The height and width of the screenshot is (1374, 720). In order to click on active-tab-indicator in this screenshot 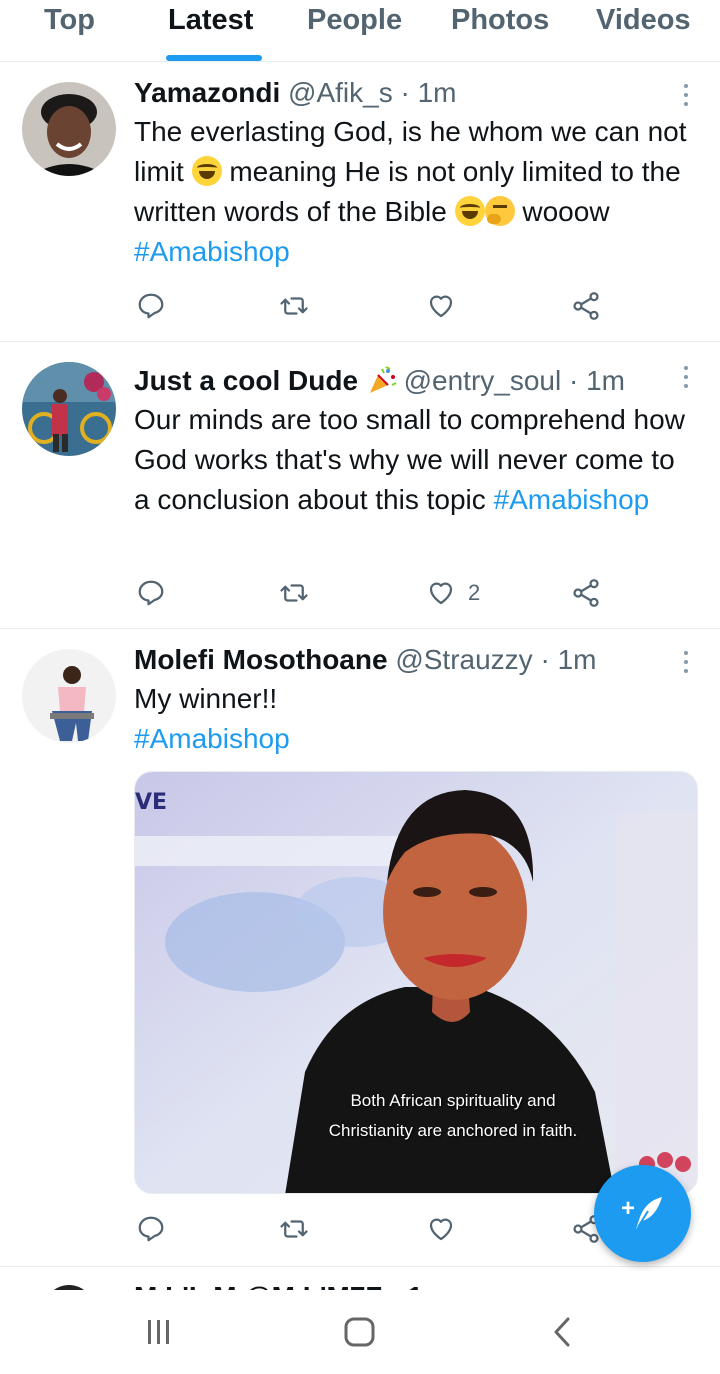, I will do `click(214, 58)`.